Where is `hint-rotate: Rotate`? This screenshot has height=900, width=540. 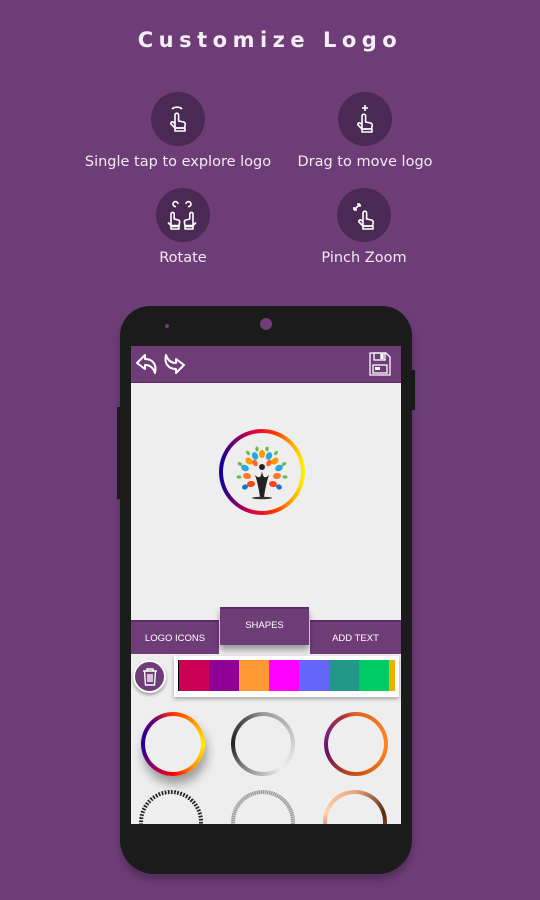
hint-rotate: Rotate is located at coordinates (183, 227).